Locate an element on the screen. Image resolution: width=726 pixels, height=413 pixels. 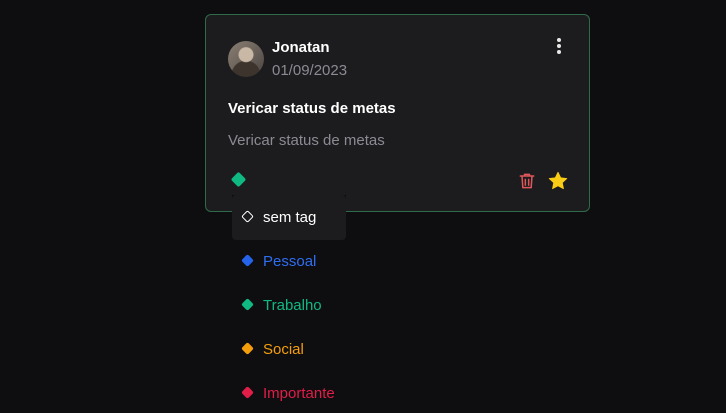
tag-option-social: Social is located at coordinates (289, 349).